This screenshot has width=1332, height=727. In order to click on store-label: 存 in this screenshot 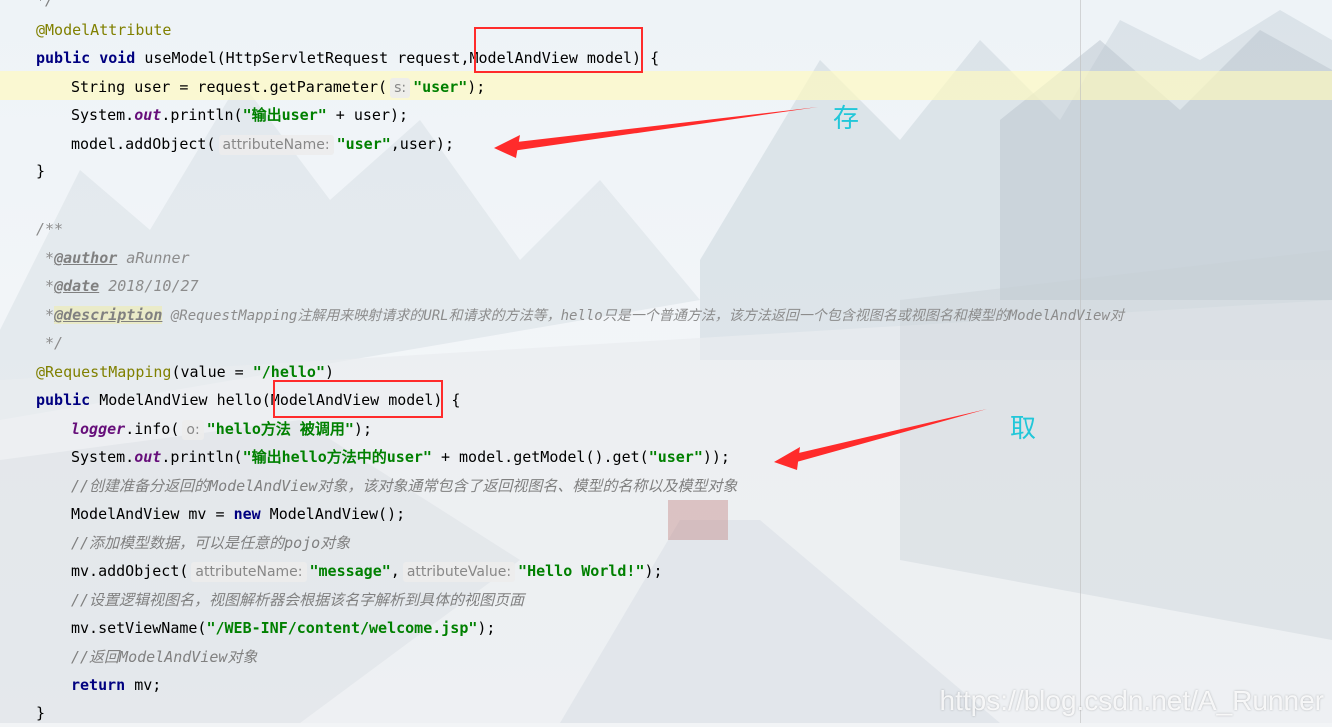, I will do `click(846, 119)`.